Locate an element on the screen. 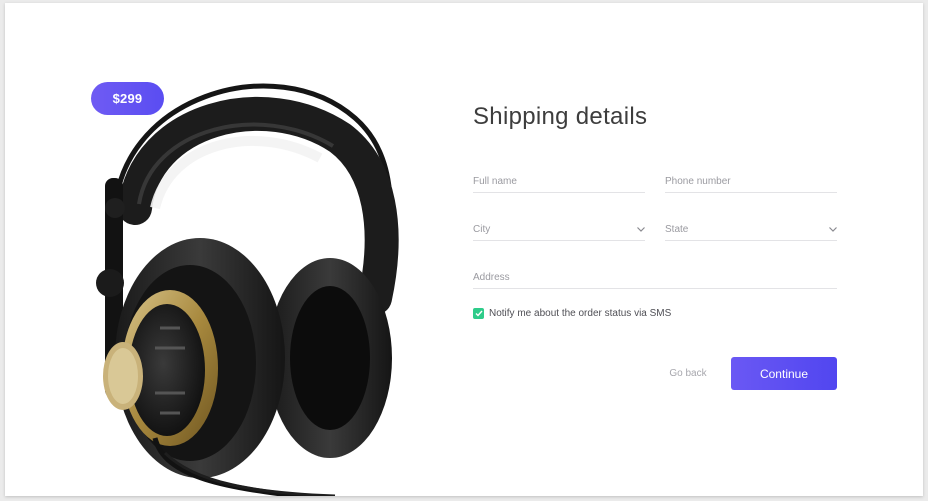 The image size is (928, 501). go-back-button: Go back is located at coordinates (688, 373).